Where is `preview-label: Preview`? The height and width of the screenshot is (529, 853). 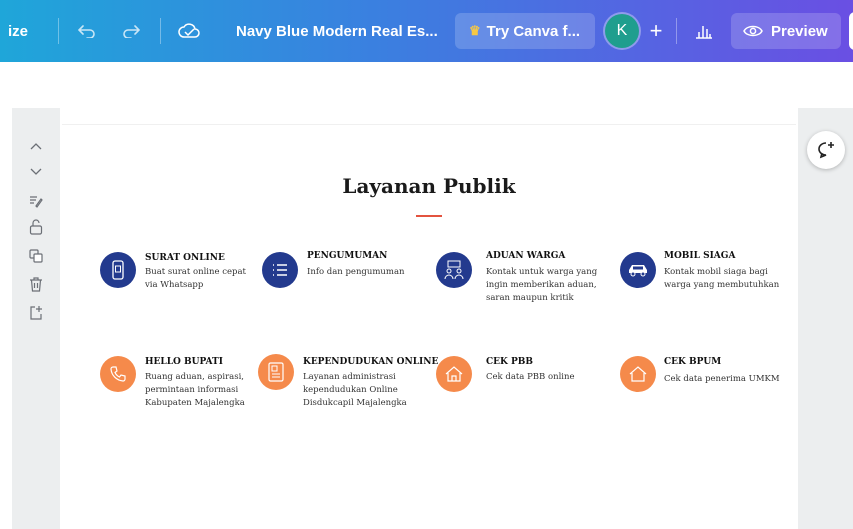 preview-label: Preview is located at coordinates (799, 31).